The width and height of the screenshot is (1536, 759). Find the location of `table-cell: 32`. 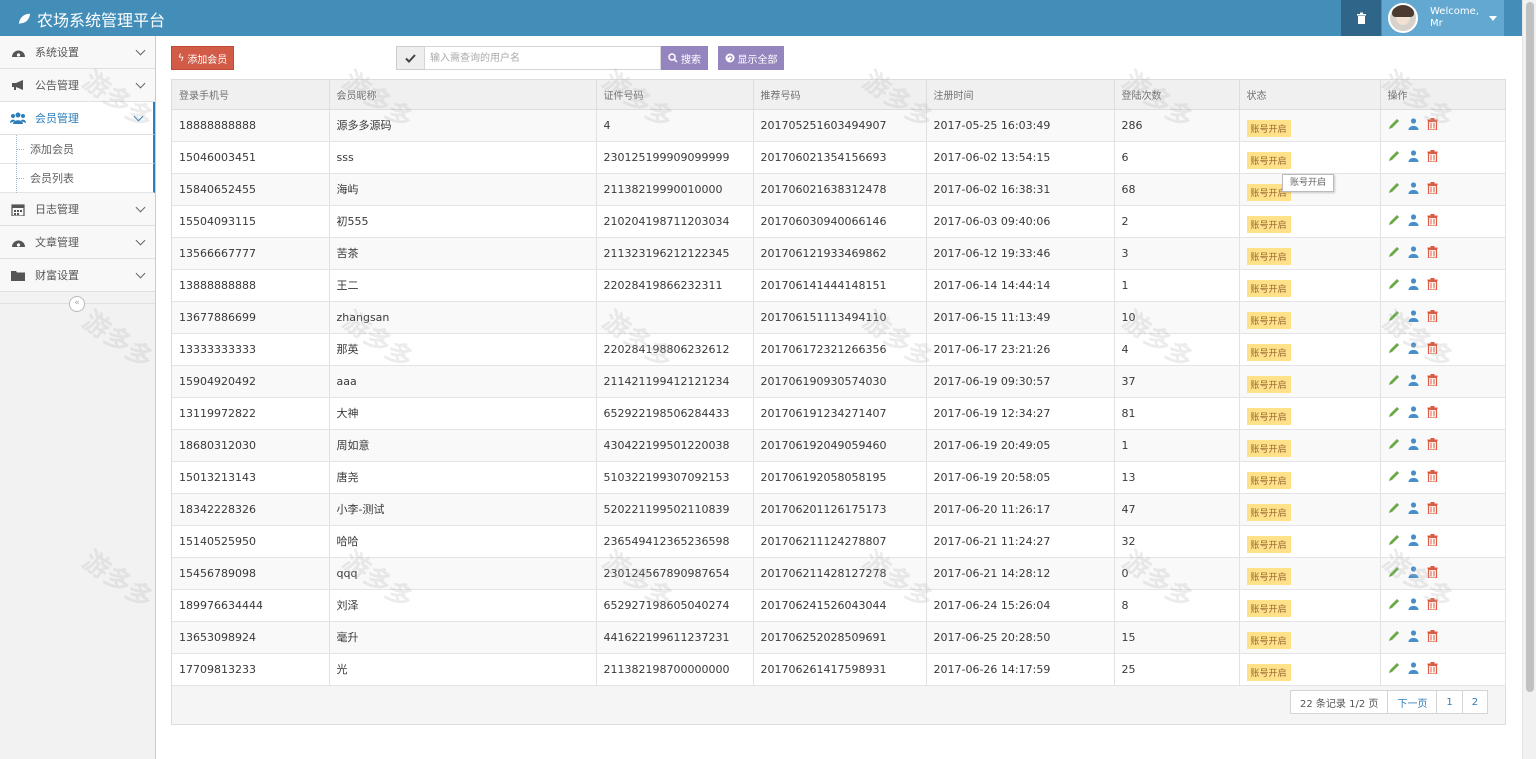

table-cell: 32 is located at coordinates (1177, 541).